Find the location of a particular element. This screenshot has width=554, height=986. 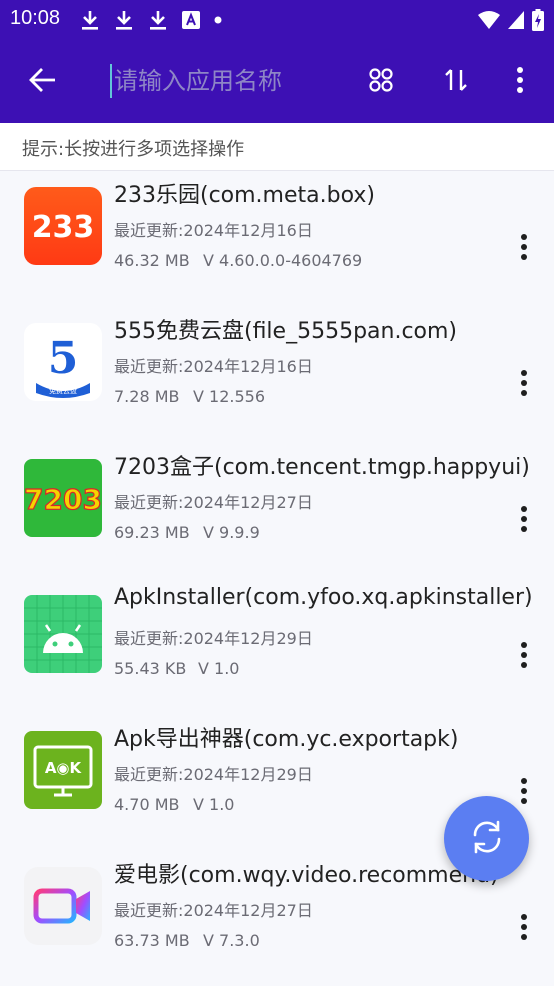

app-size: 63.73 MB is located at coordinates (152, 940).